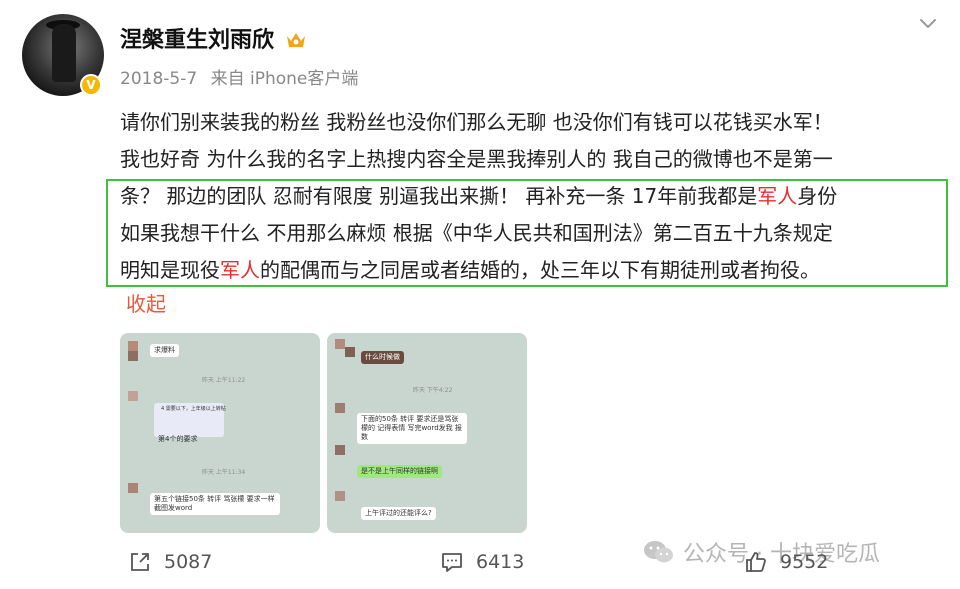  What do you see at coordinates (382, 357) in the screenshot?
I see `chat-bubble: 什么时候做` at bounding box center [382, 357].